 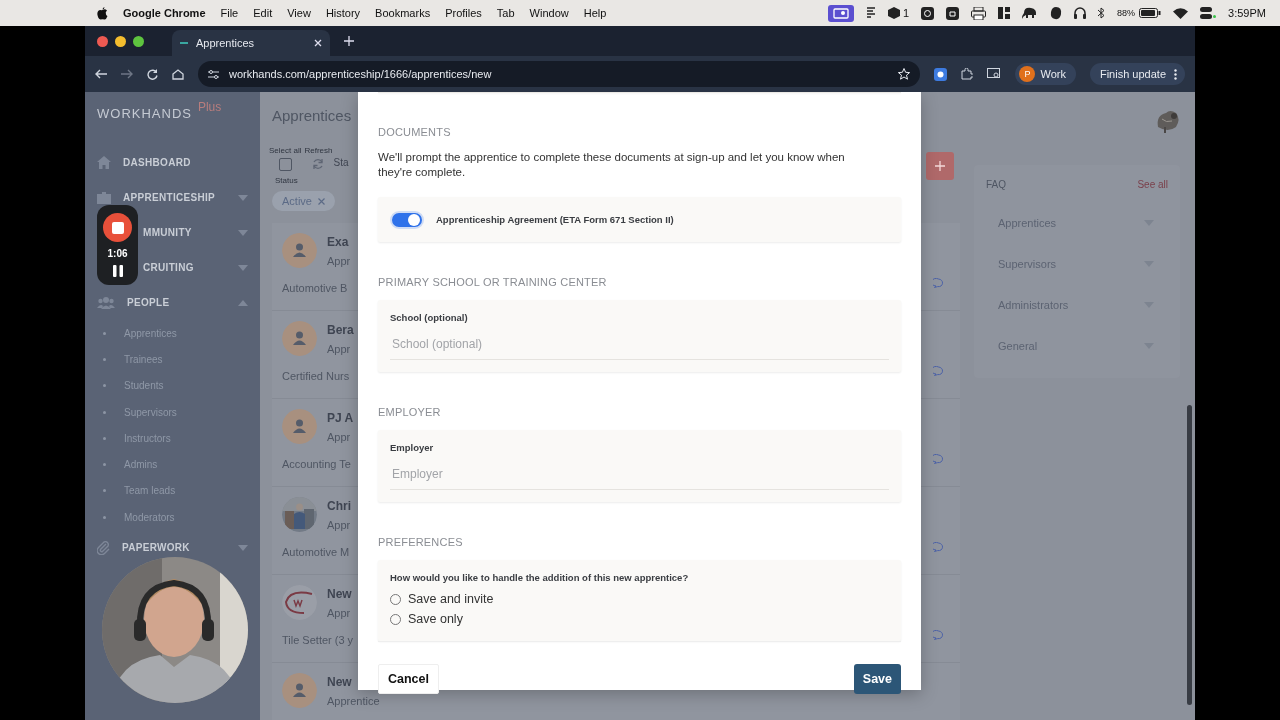 I want to click on layout-icon, so click(x=1004, y=13).